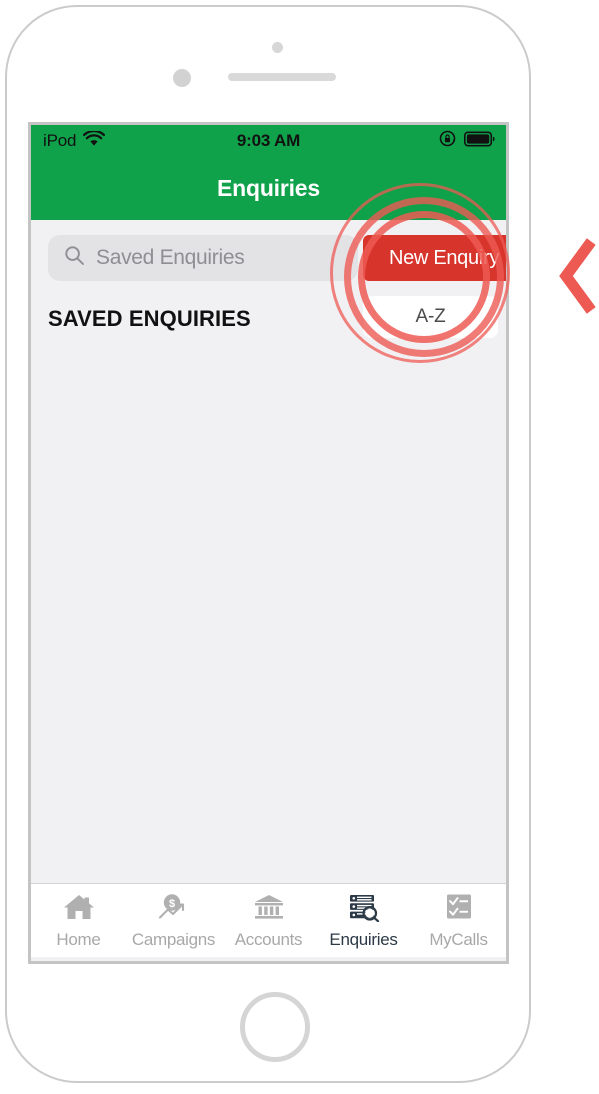 The height and width of the screenshot is (1094, 599). Describe the element at coordinates (459, 909) in the screenshot. I see `mycalls-checklist-icon` at that location.